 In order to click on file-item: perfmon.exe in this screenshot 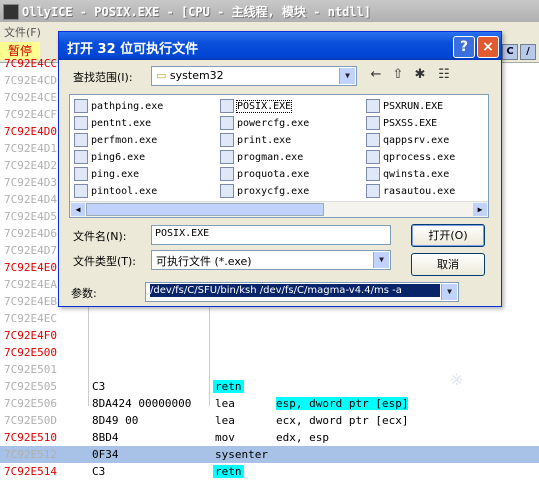, I will do `click(115, 141)`.